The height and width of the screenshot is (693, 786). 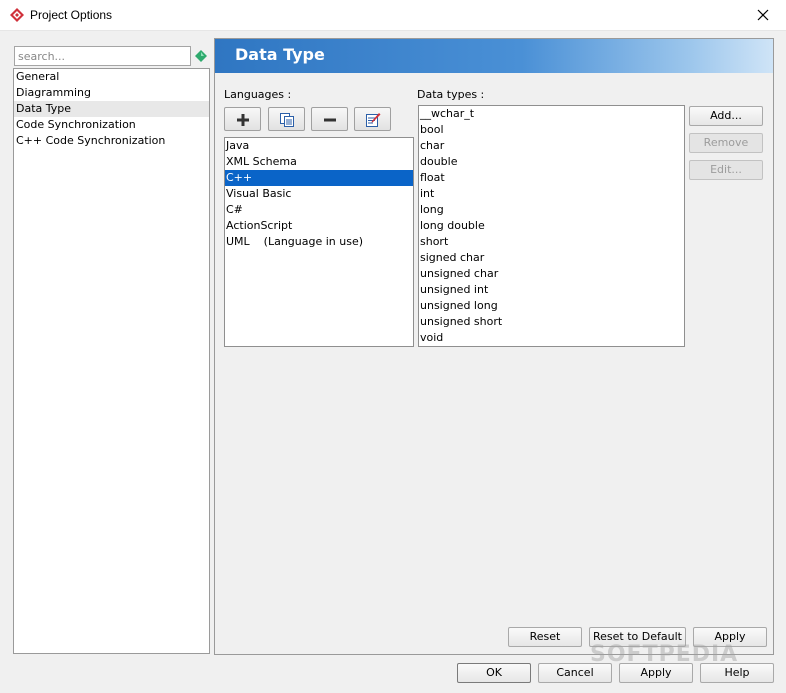 I want to click on edit-icon, so click(x=373, y=120).